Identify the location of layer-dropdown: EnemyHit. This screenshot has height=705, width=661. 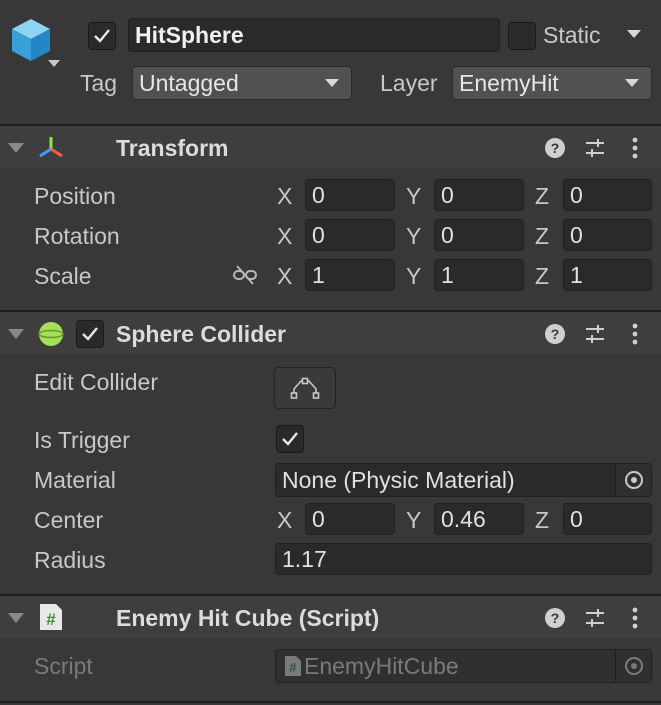
(552, 83).